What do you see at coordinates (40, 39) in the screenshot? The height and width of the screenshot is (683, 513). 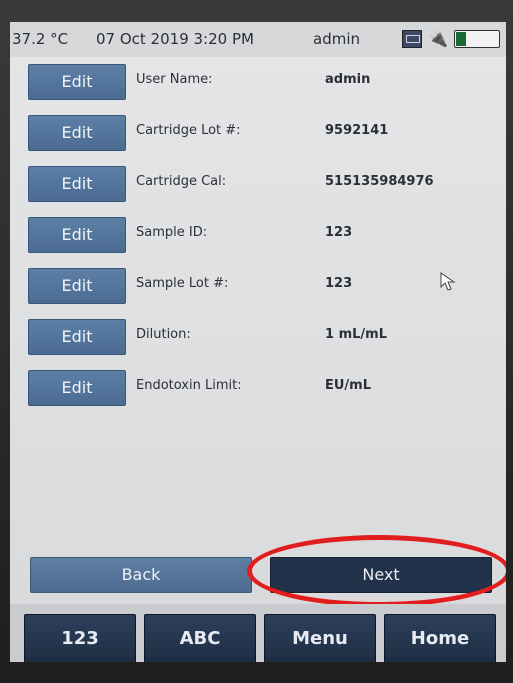 I see `temperature-readout: 37.2 °C` at bounding box center [40, 39].